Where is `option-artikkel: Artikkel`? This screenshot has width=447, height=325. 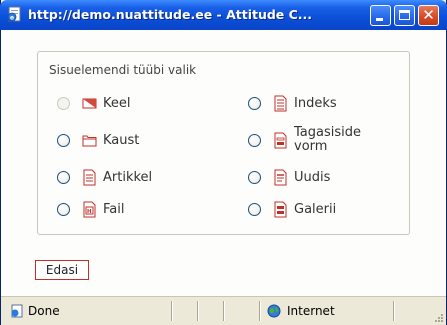 option-artikkel: Artikkel is located at coordinates (132, 180).